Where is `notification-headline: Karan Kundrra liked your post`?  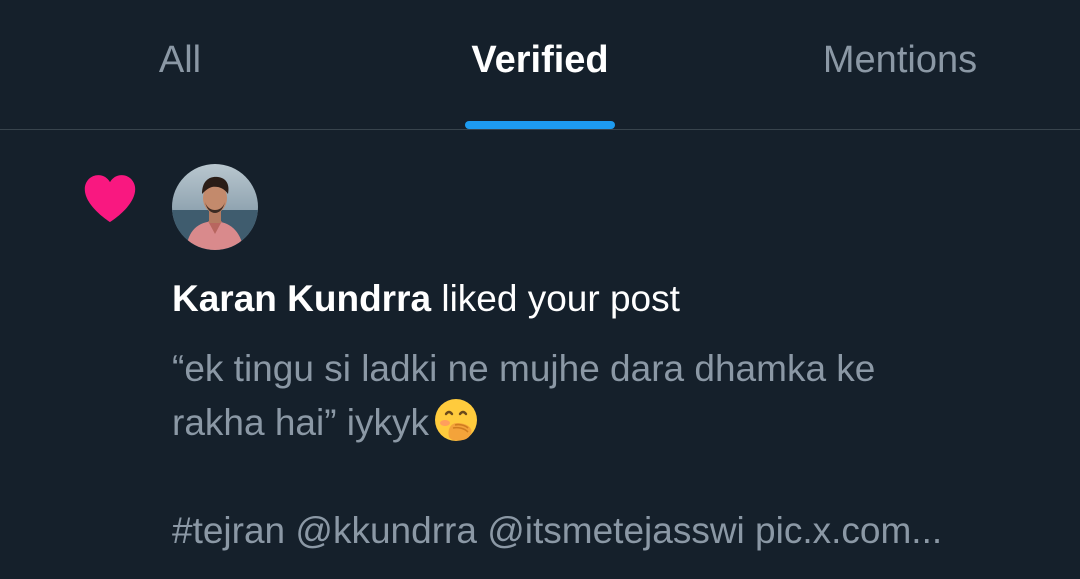 notification-headline: Karan Kundrra liked your post is located at coordinates (426, 299).